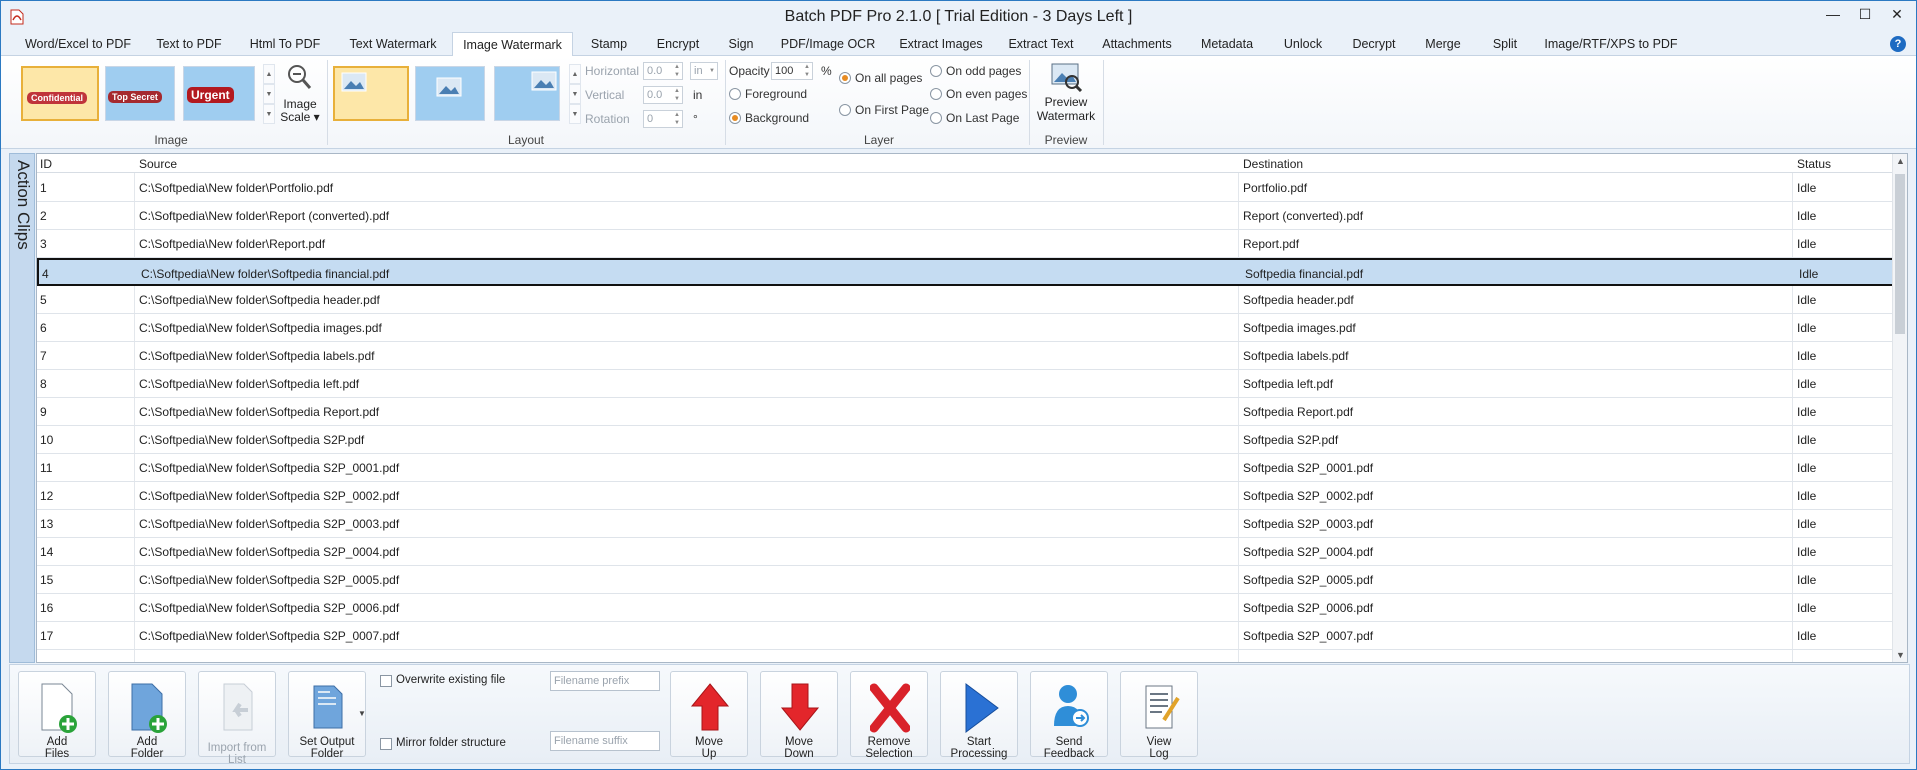  Describe the element at coordinates (889, 715) in the screenshot. I see `remove-selection-button: Remove Selection` at that location.